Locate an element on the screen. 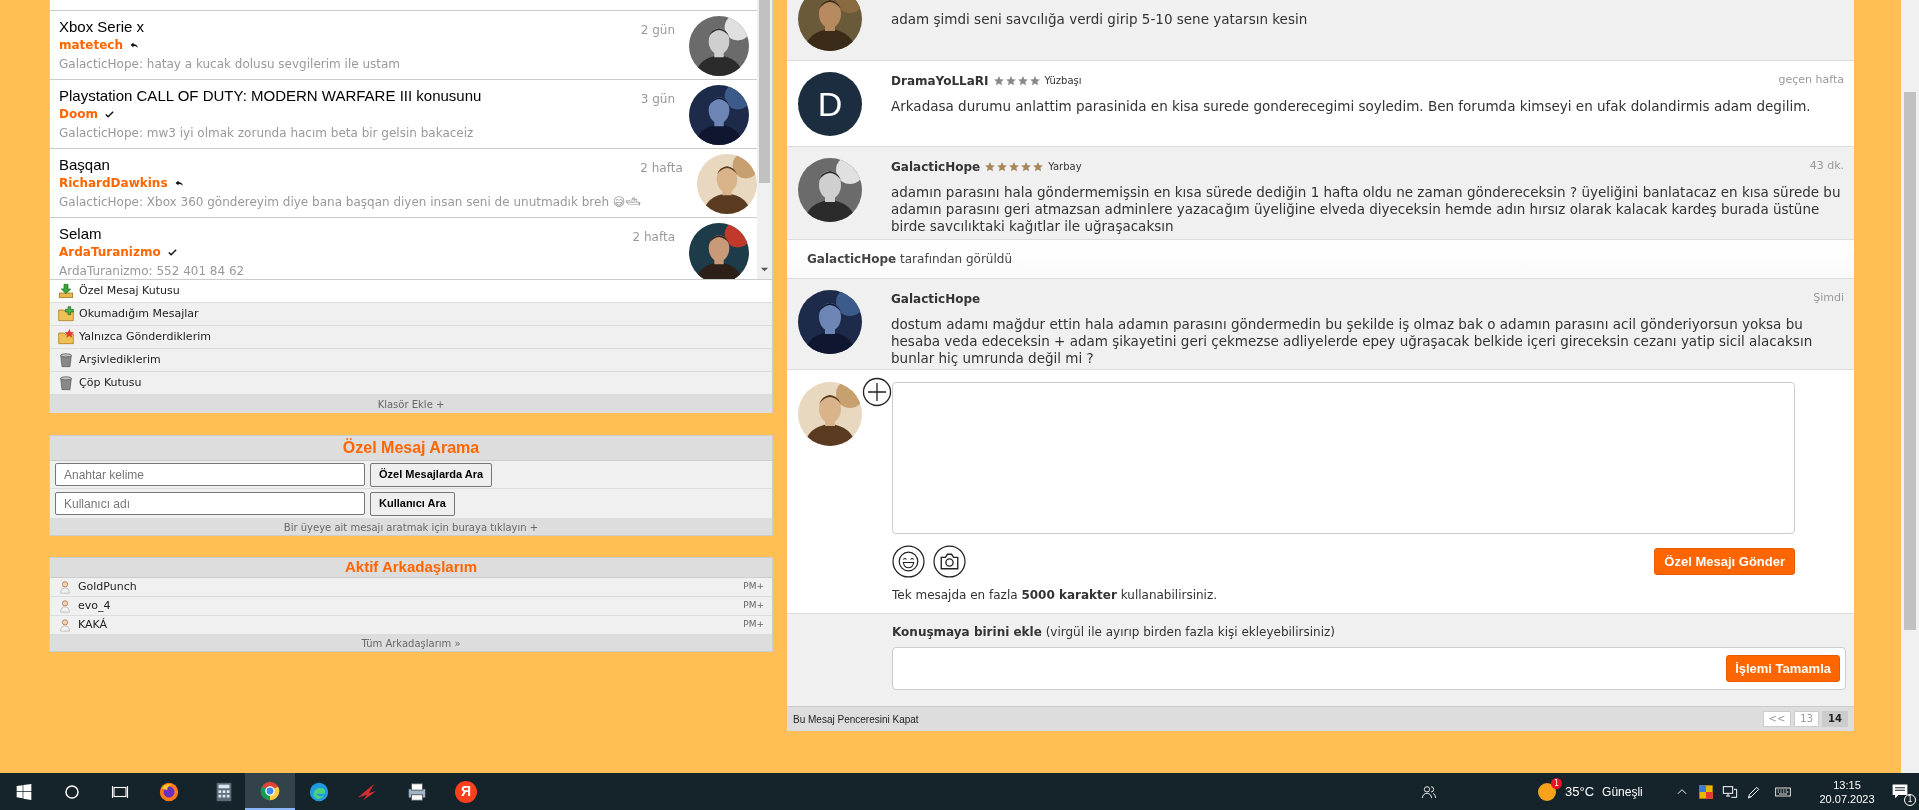 This screenshot has height=810, width=1919. weather-label: Güneşli is located at coordinates (1622, 792).